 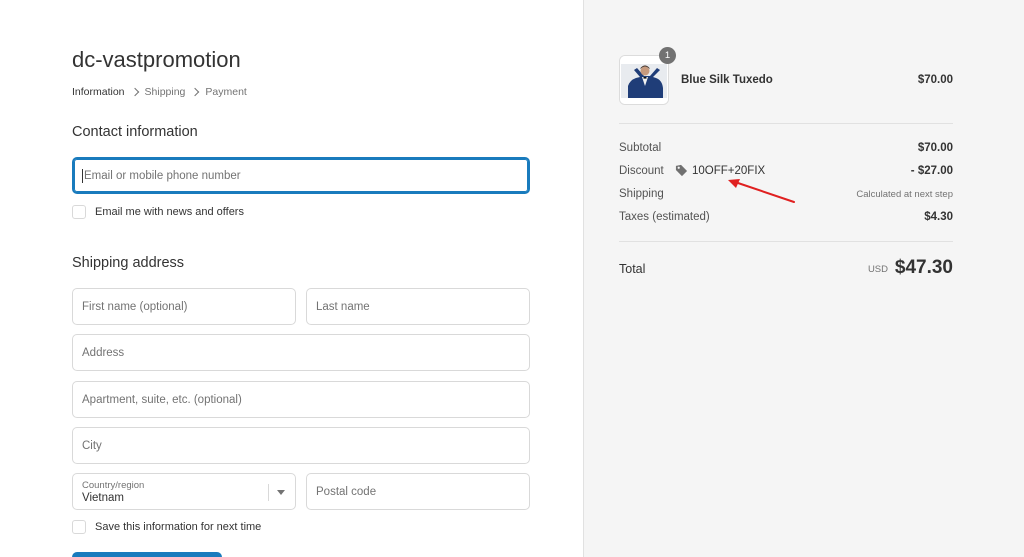 I want to click on taxes-value: $4.30, so click(x=938, y=217).